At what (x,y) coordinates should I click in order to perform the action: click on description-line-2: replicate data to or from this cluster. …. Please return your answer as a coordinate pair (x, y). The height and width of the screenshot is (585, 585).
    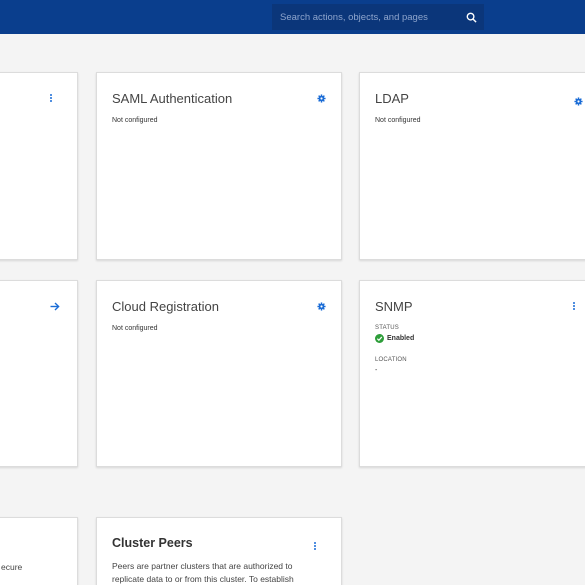
    Looking at the image, I should click on (203, 579).